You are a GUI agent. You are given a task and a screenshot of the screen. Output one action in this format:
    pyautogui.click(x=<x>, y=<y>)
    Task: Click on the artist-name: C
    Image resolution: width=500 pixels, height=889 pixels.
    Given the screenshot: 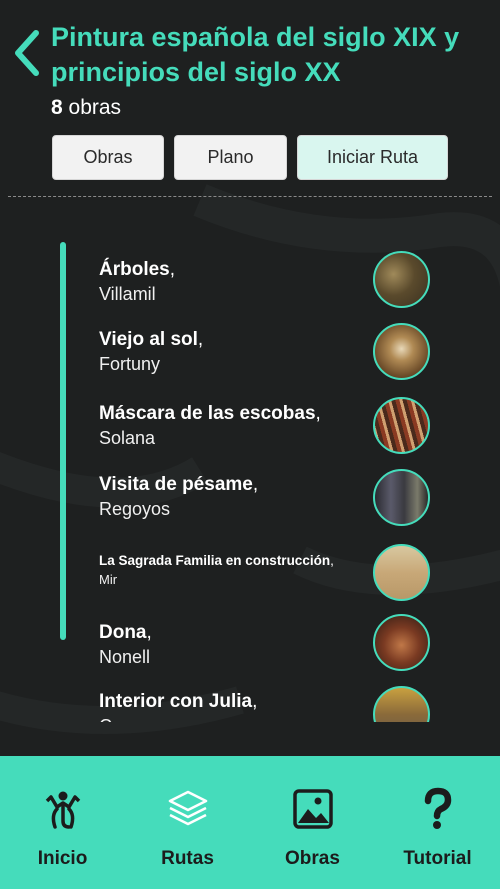 What is the action you would take?
    pyautogui.click(x=234, y=718)
    